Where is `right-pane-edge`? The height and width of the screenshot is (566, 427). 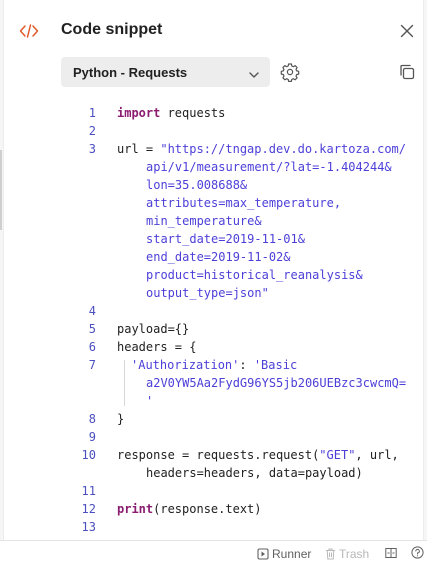 right-pane-edge is located at coordinates (425, 270).